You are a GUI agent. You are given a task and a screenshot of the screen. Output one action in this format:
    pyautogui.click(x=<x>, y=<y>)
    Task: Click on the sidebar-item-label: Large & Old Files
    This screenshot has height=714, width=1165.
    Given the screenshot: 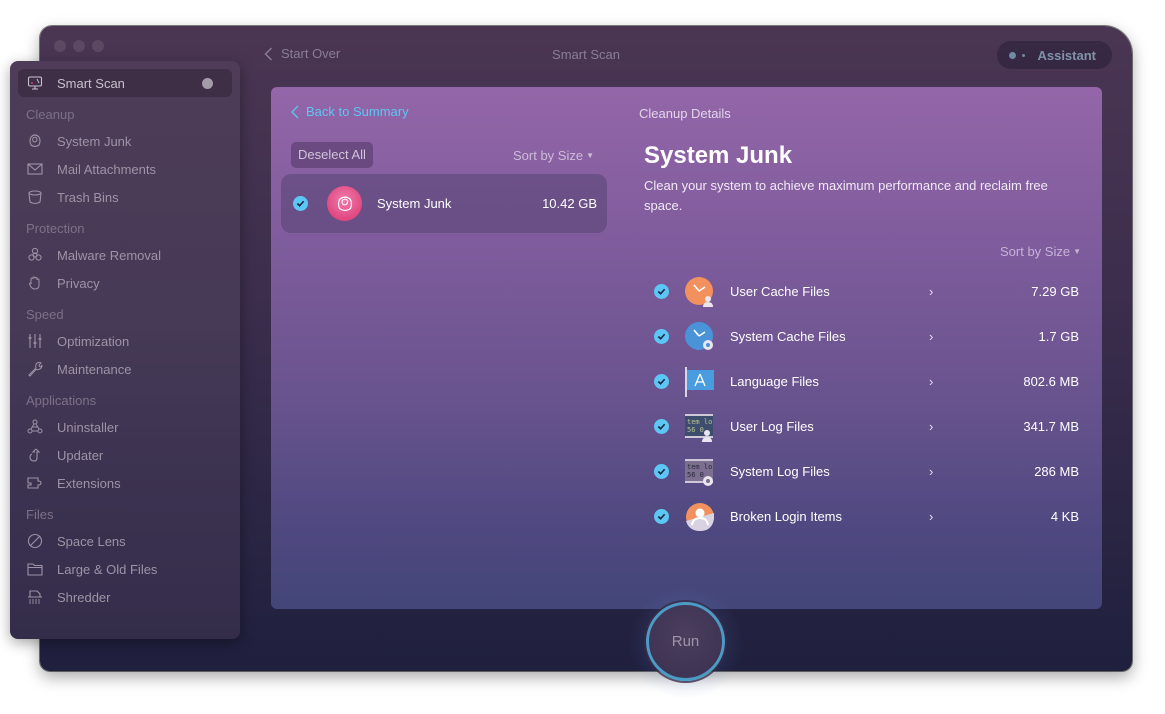 What is the action you would take?
    pyautogui.click(x=107, y=569)
    